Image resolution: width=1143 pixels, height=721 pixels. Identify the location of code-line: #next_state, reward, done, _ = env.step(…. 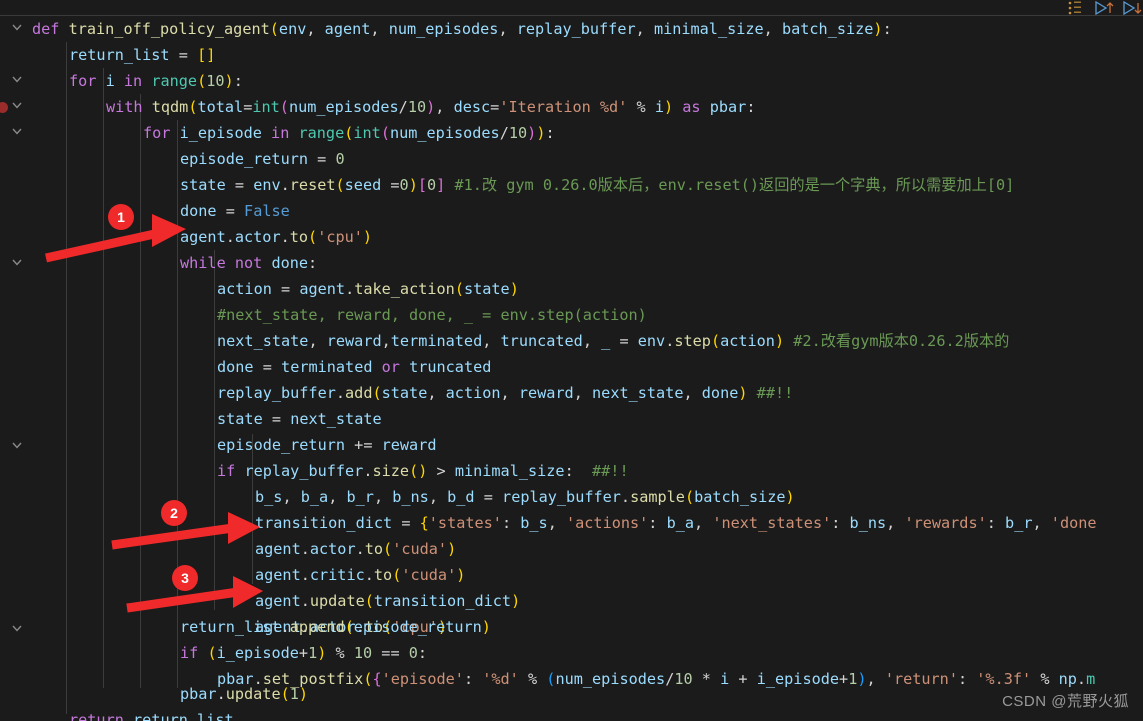
(432, 315).